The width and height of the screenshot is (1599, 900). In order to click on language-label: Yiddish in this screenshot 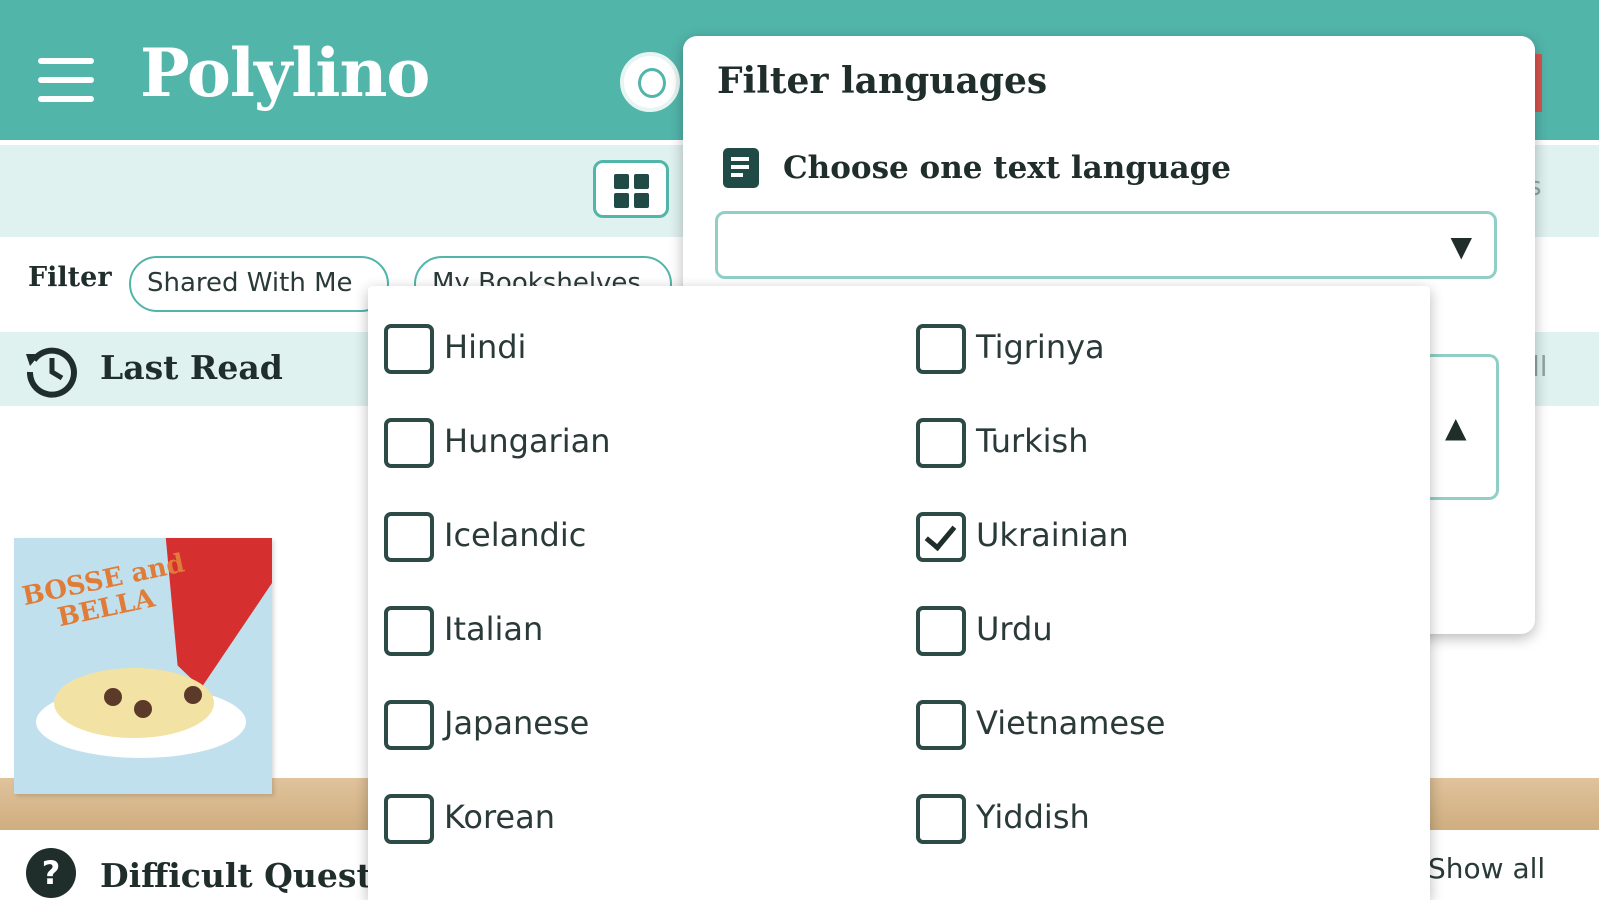, I will do `click(1033, 817)`.